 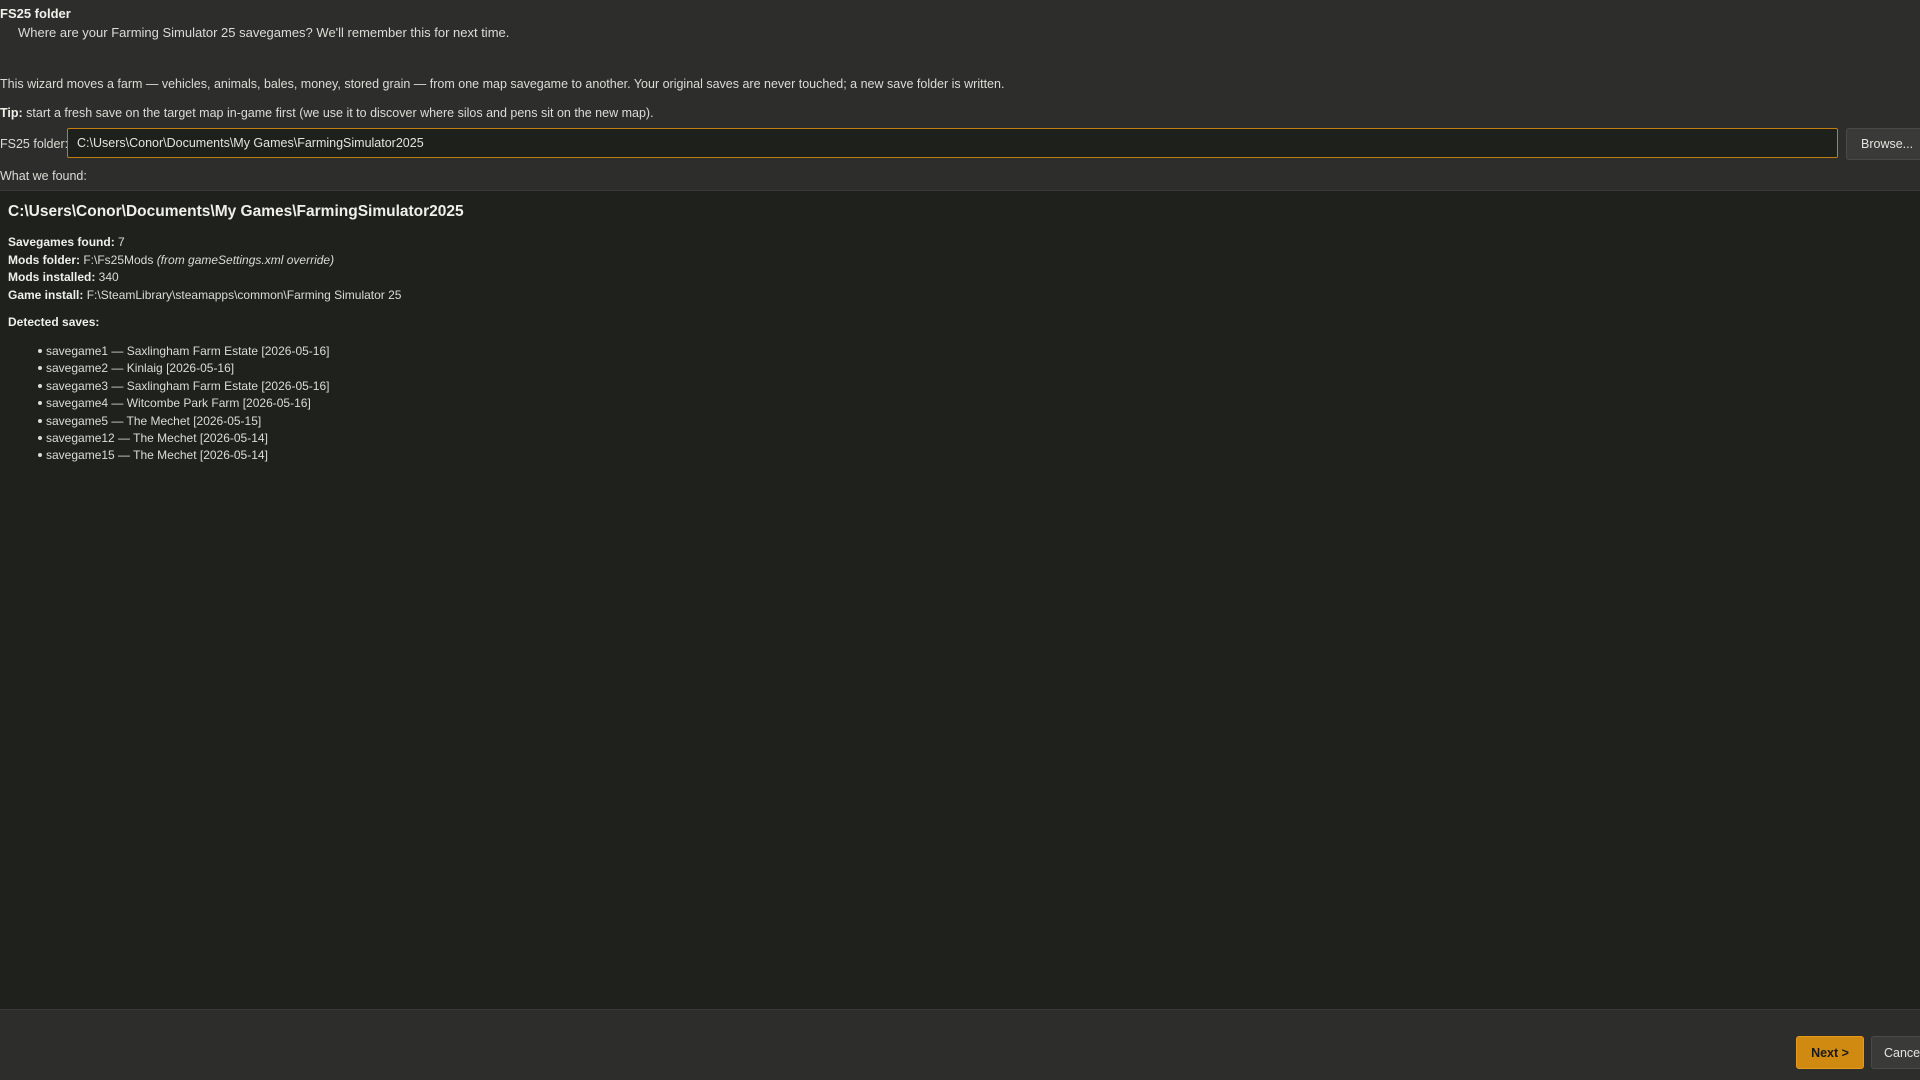 I want to click on mods-folder-value: F:\Fs25Mods, so click(x=118, y=259).